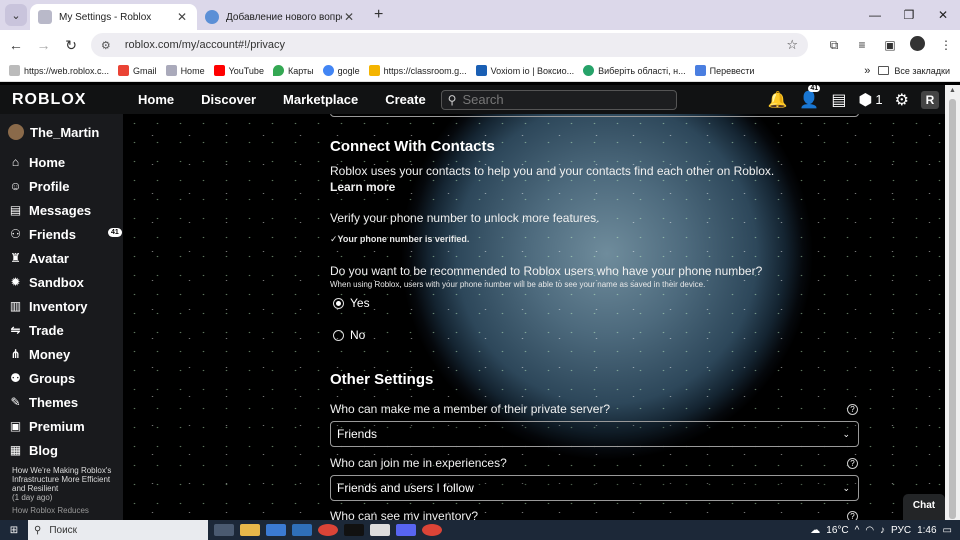 The width and height of the screenshot is (960, 540). I want to click on language-indicator: РУС, so click(901, 530).